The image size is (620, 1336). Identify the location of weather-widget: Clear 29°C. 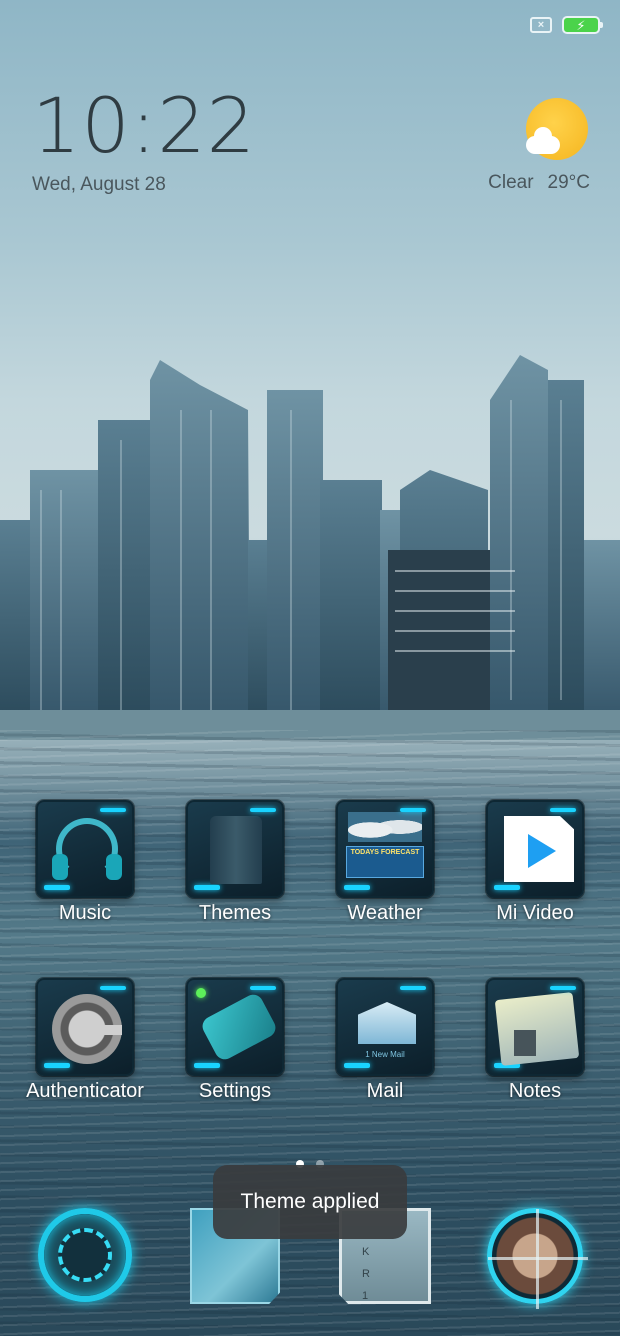
(530, 148).